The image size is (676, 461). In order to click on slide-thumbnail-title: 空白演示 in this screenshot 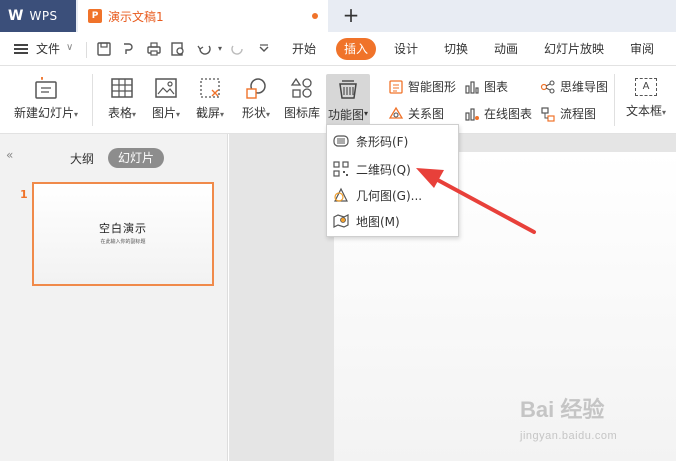, I will do `click(123, 228)`.